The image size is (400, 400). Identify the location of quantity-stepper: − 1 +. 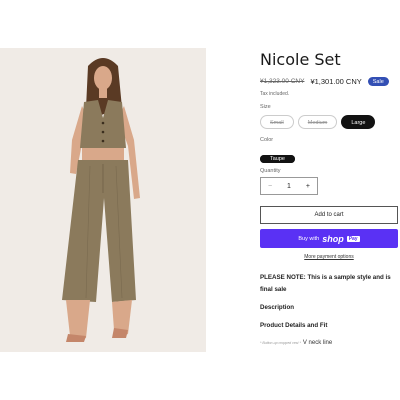
(289, 186).